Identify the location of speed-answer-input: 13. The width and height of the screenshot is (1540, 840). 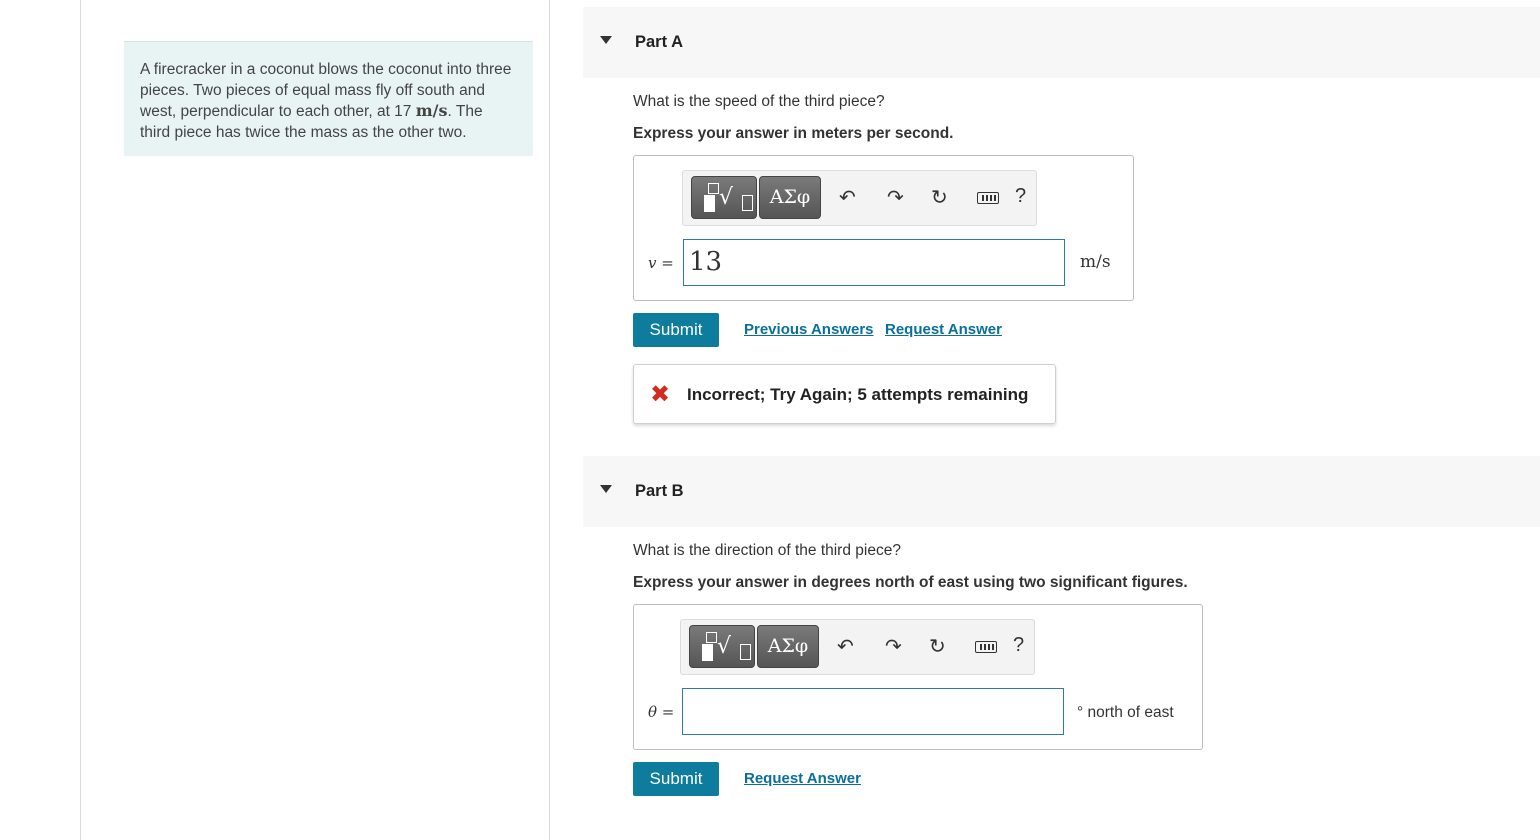
(874, 262).